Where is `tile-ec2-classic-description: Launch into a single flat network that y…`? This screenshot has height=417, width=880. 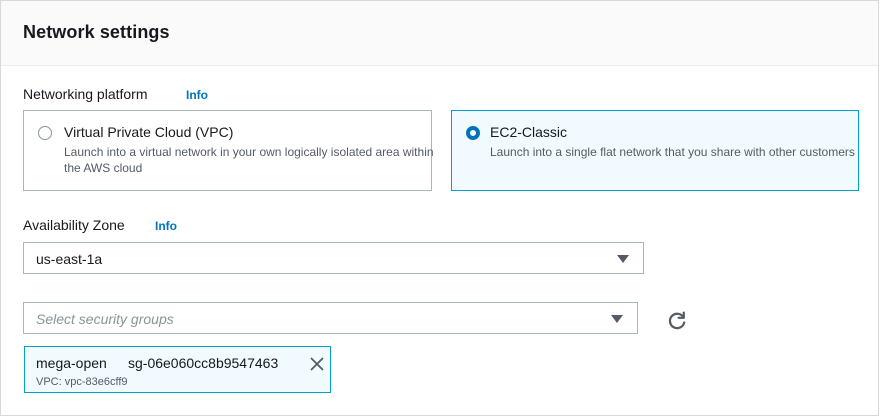
tile-ec2-classic-description: Launch into a single flat network that y… is located at coordinates (672, 152).